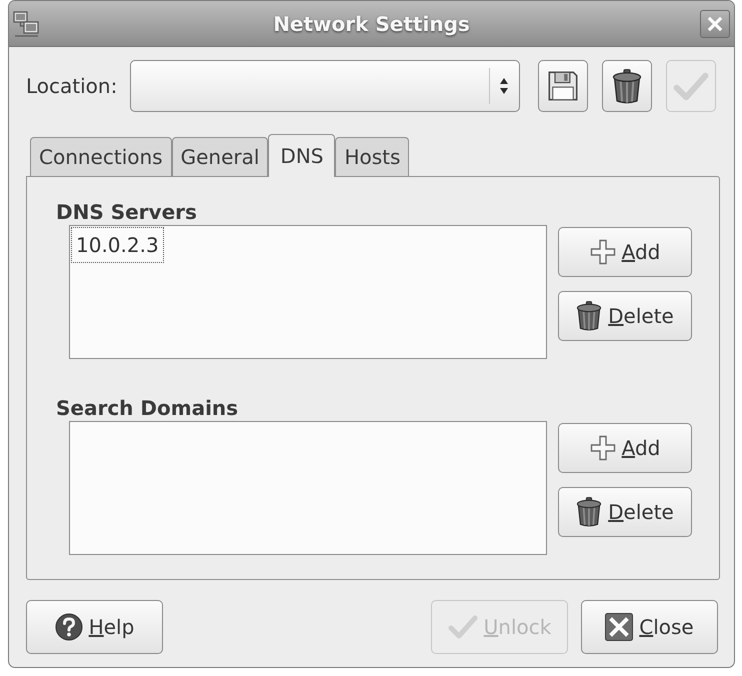  Describe the element at coordinates (94, 627) in the screenshot. I see `help-button: Help` at that location.